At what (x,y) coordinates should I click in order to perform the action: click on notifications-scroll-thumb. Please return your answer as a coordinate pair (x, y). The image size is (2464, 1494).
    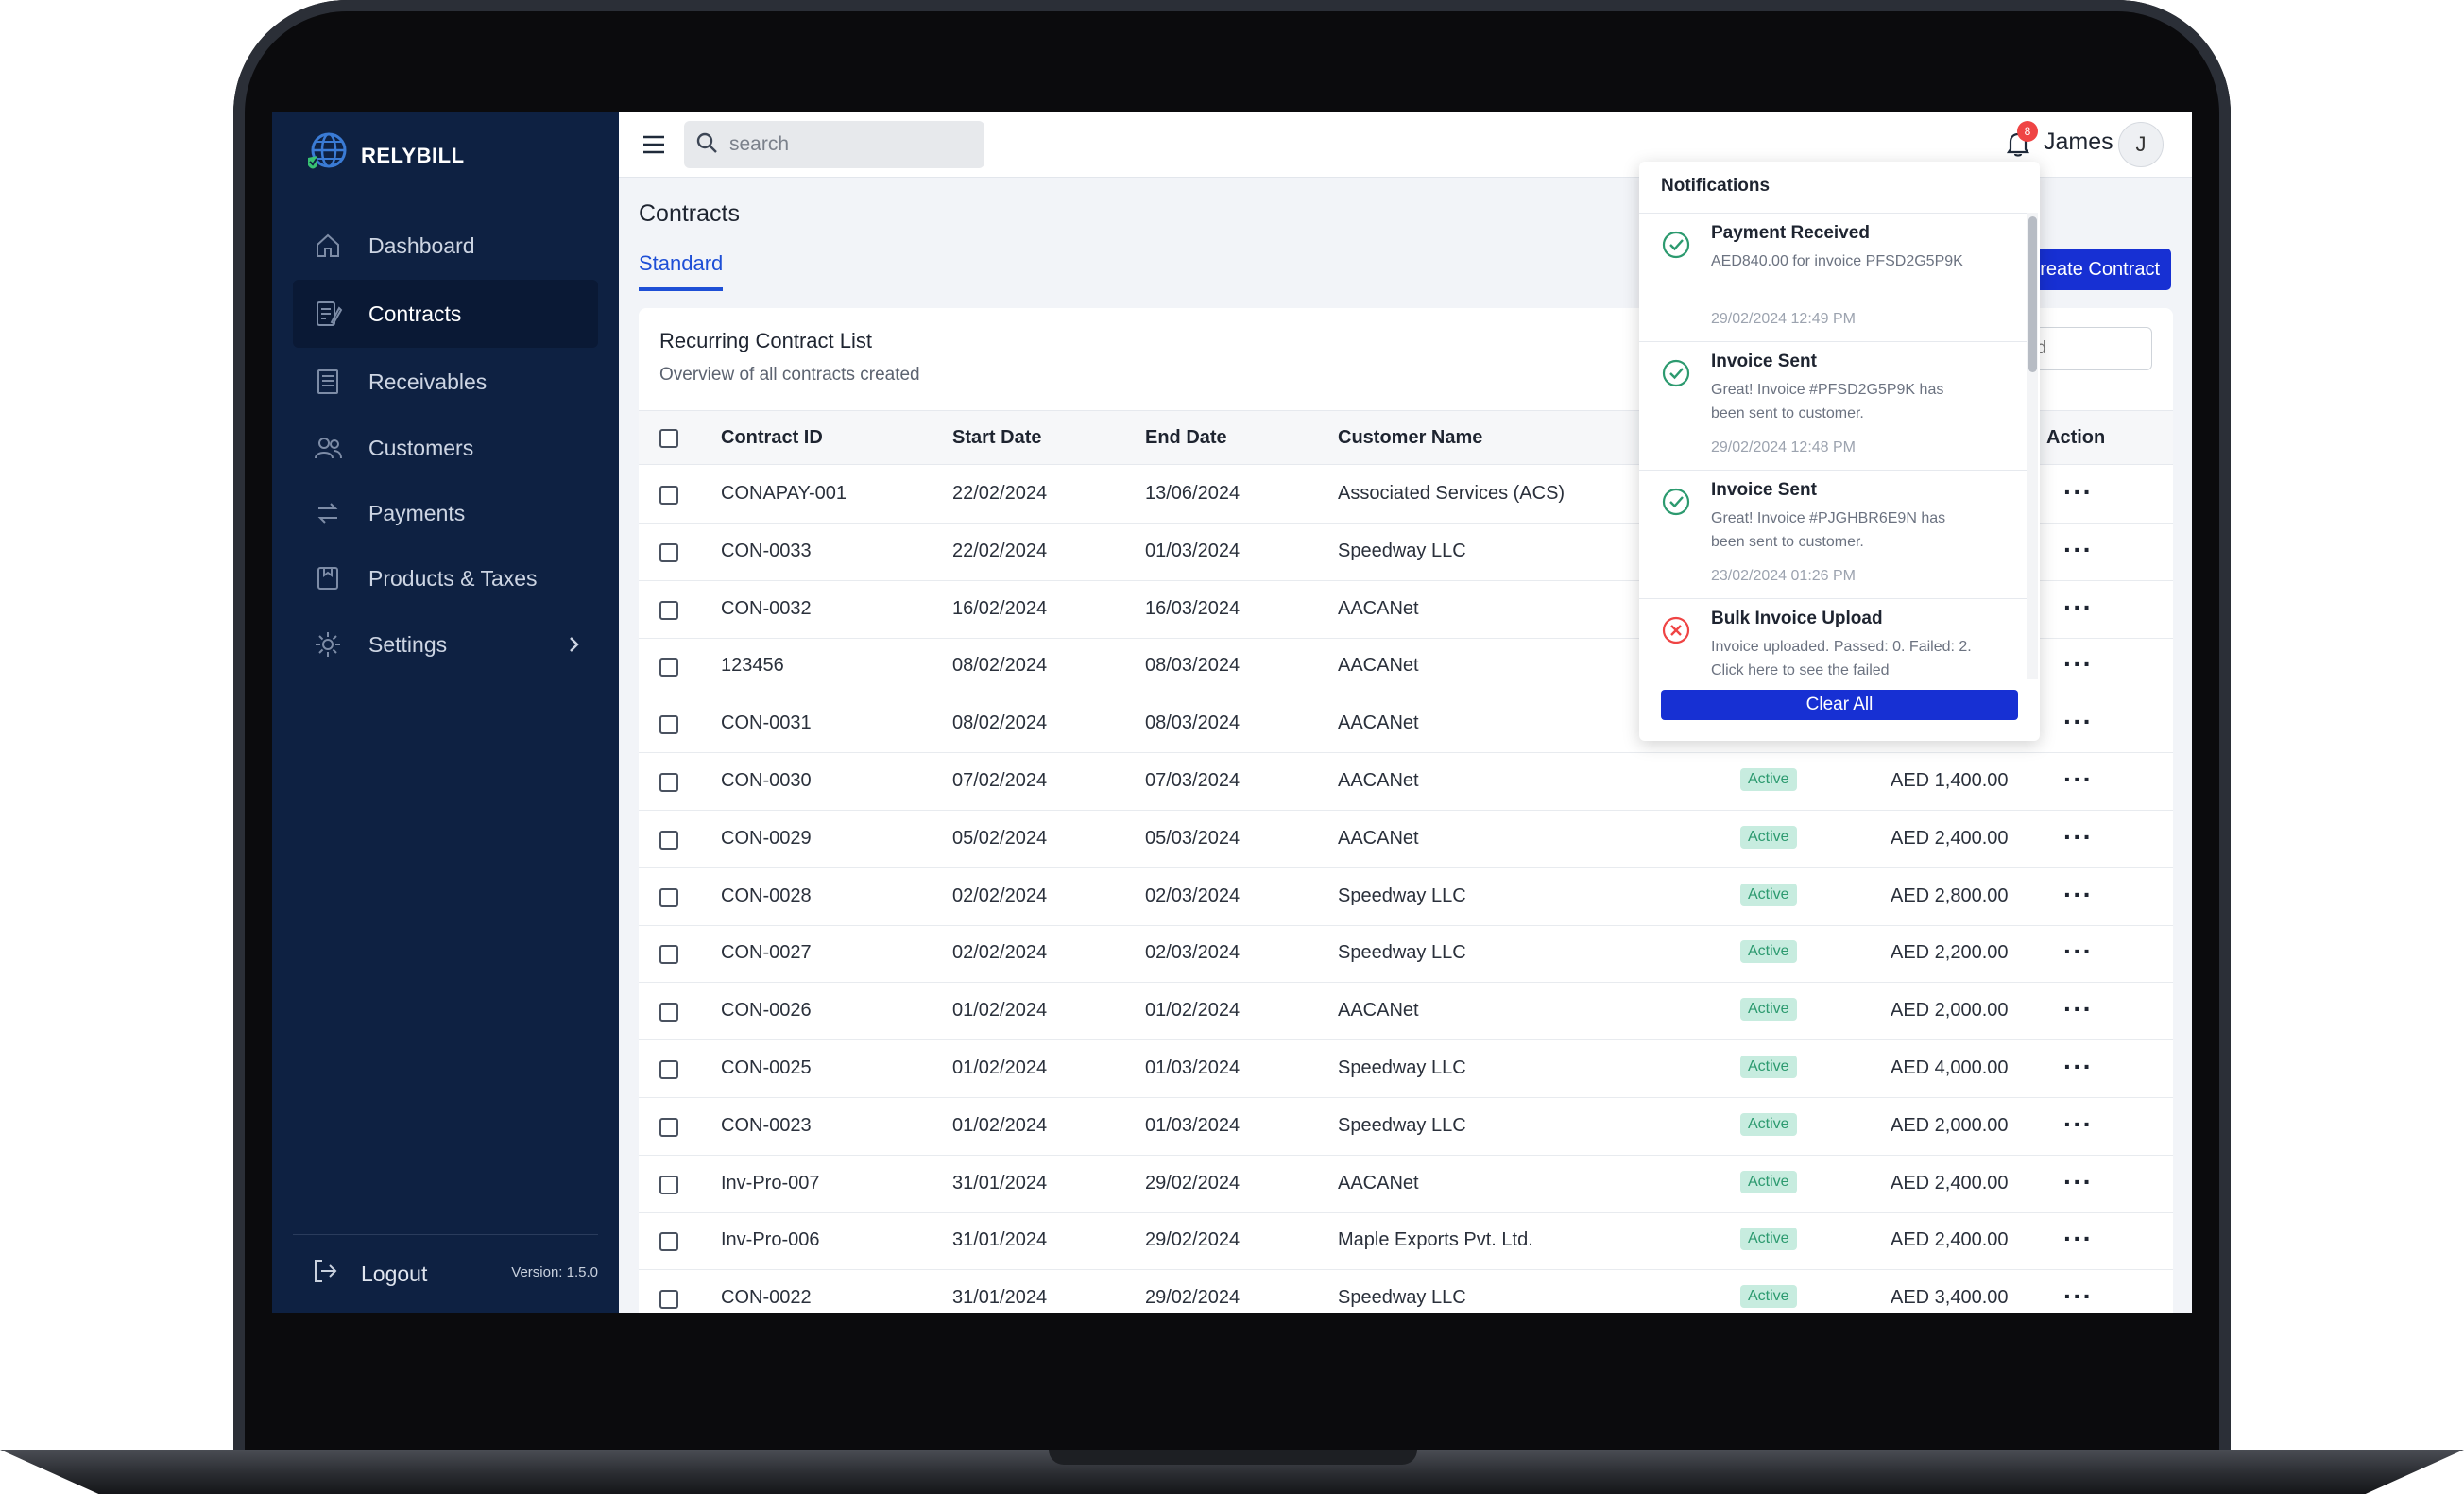
    Looking at the image, I should click on (2033, 294).